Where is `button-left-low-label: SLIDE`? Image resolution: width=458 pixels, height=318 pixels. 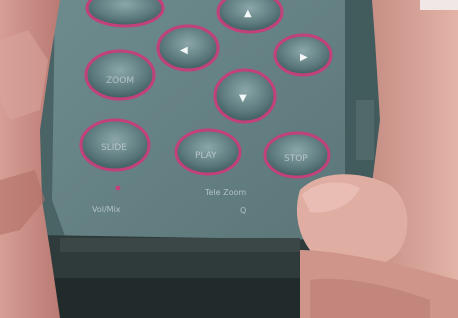
button-left-low-label: SLIDE is located at coordinates (114, 148).